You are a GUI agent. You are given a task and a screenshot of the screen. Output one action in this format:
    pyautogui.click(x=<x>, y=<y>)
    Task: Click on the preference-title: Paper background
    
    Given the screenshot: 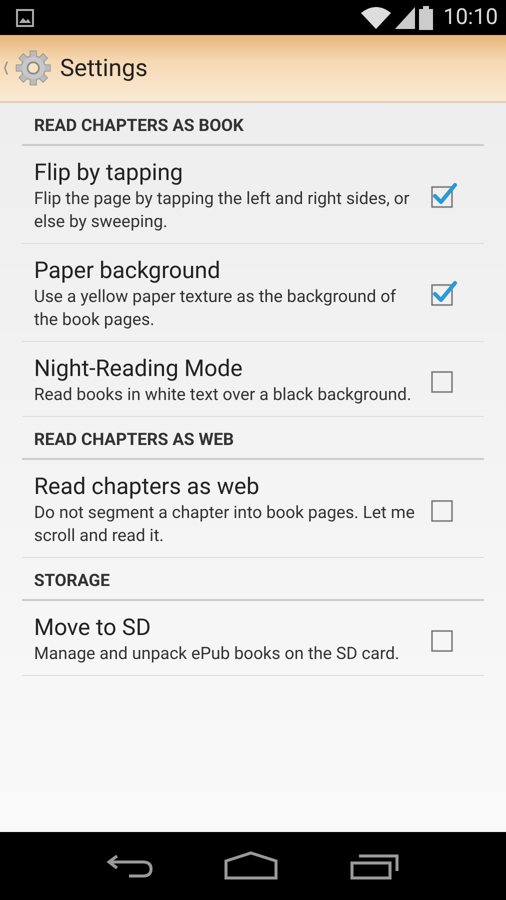 What is the action you would take?
    pyautogui.click(x=128, y=271)
    